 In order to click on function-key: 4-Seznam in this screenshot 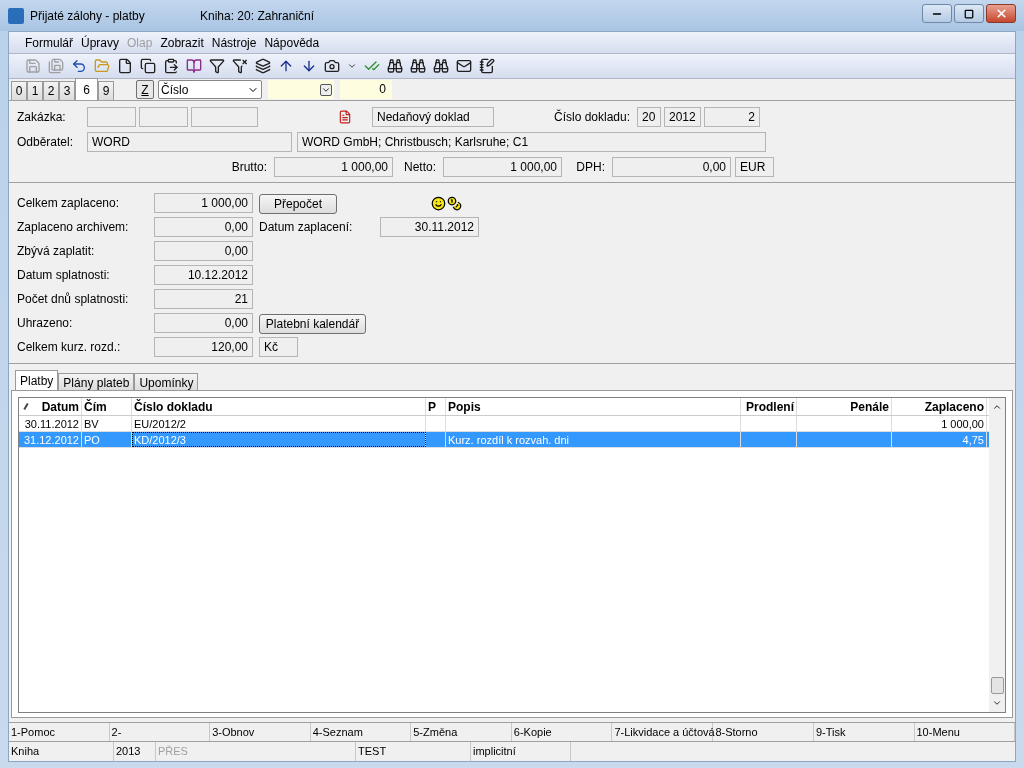, I will do `click(361, 732)`.